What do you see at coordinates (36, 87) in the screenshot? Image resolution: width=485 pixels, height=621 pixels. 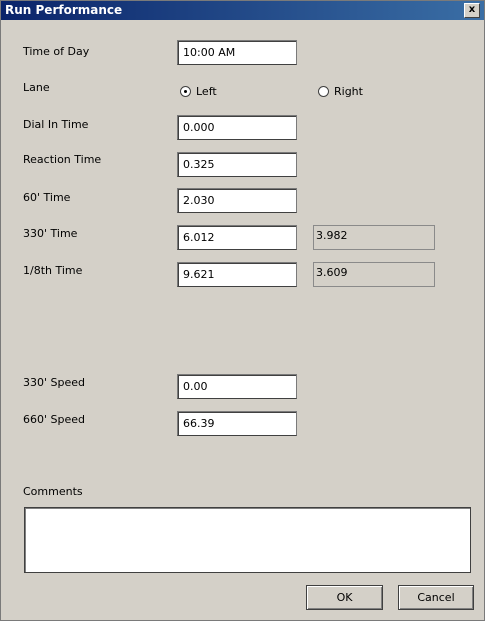 I see `lane-label: Lane` at bounding box center [36, 87].